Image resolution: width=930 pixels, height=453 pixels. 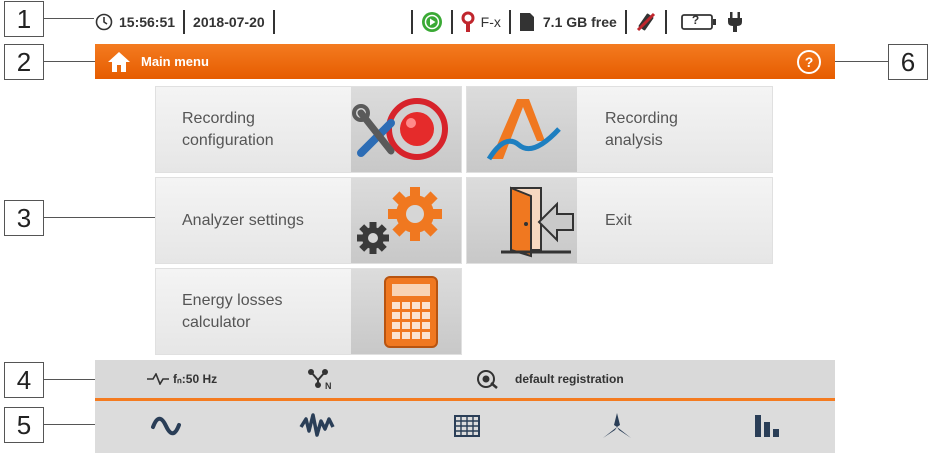 I want to click on status-phase: F-x, so click(x=490, y=22).